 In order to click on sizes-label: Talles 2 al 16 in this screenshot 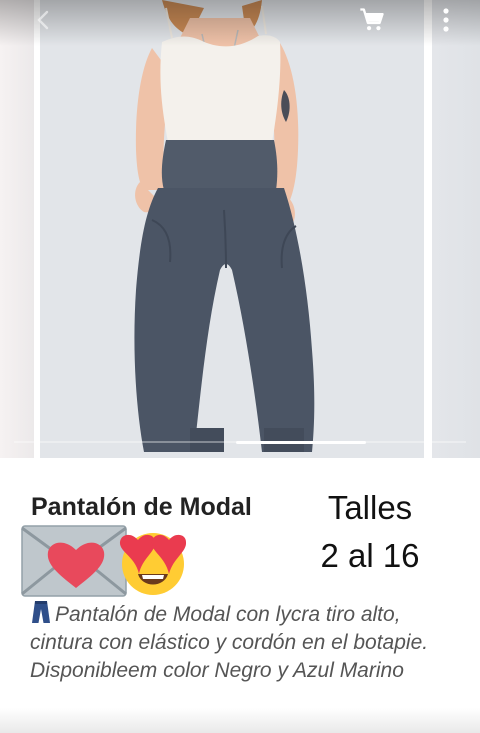, I will do `click(370, 532)`.